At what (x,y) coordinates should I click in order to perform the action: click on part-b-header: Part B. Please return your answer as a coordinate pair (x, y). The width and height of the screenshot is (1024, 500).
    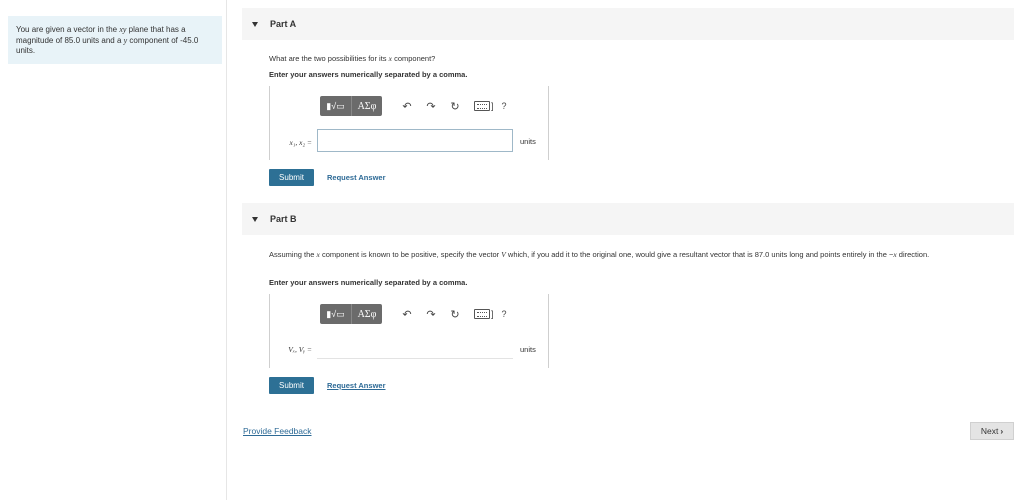
    Looking at the image, I should click on (628, 219).